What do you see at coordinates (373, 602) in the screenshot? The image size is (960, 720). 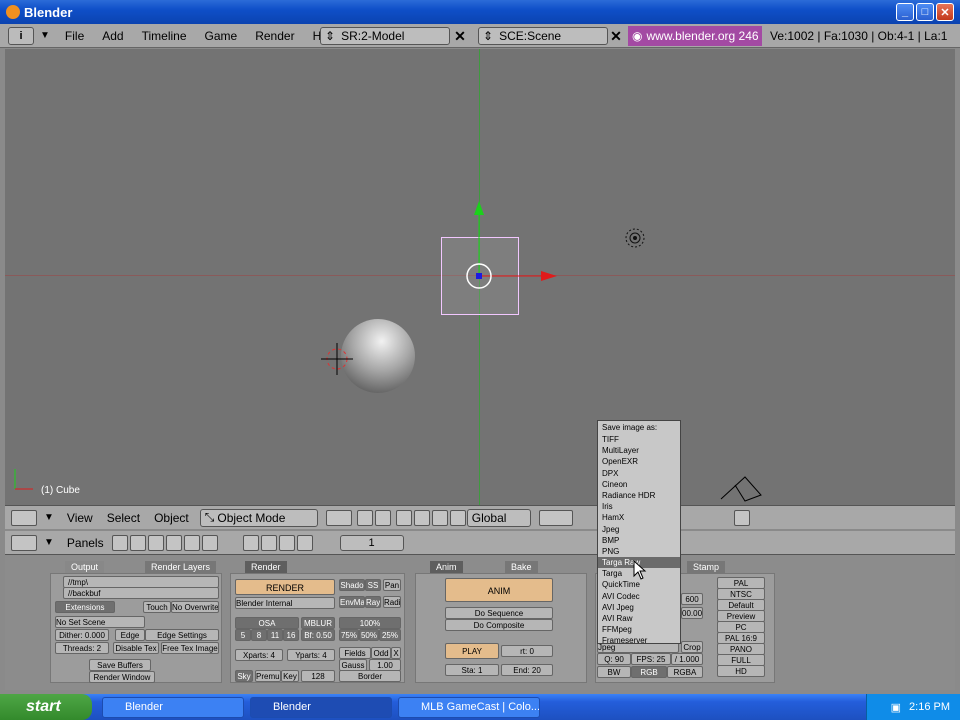 I see `ray-button: Ray` at bounding box center [373, 602].